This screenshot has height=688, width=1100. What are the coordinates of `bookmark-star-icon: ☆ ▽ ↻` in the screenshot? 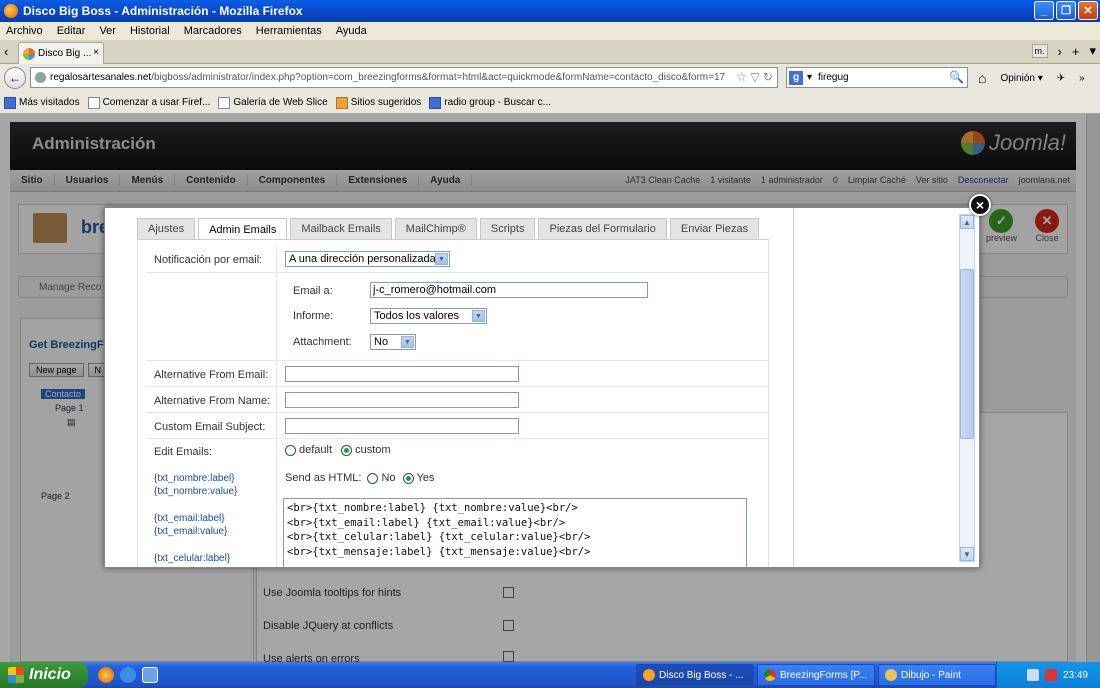 It's located at (754, 77).